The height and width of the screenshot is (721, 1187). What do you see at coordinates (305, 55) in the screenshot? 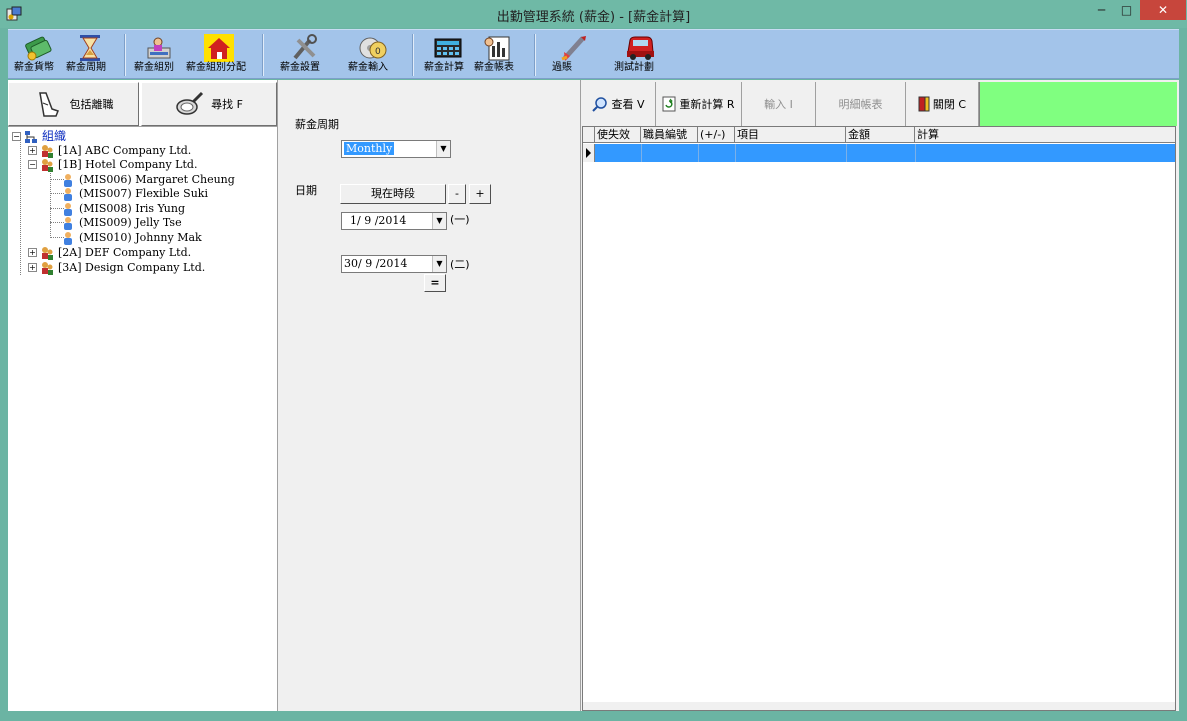
I see `toolbar-settings-button: 薪金設置` at bounding box center [305, 55].